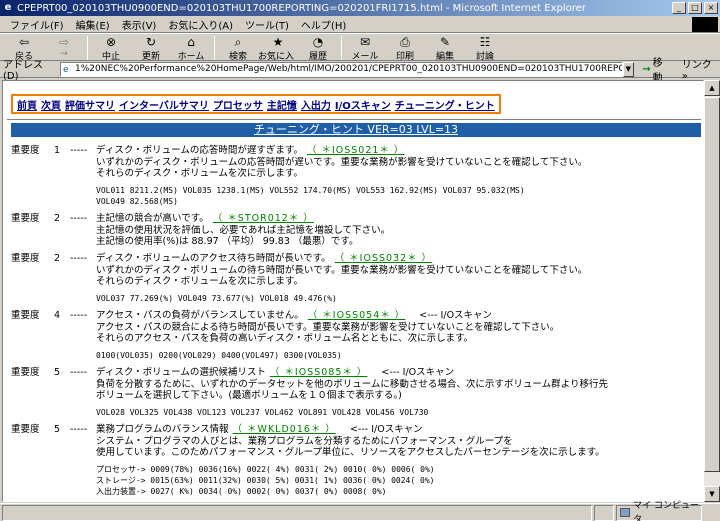  I want to click on vertical-scrollbar: ▲ ▼, so click(712, 291).